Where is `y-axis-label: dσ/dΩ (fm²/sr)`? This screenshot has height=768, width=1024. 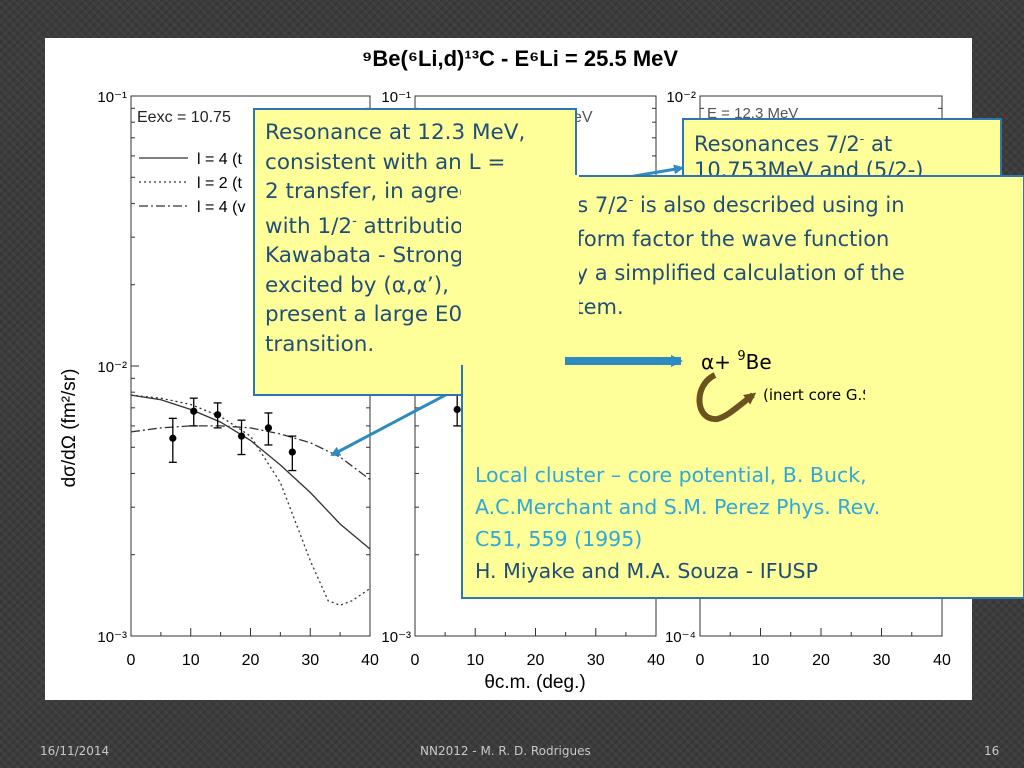
y-axis-label: dσ/dΩ (fm²/sr) is located at coordinates (69, 428).